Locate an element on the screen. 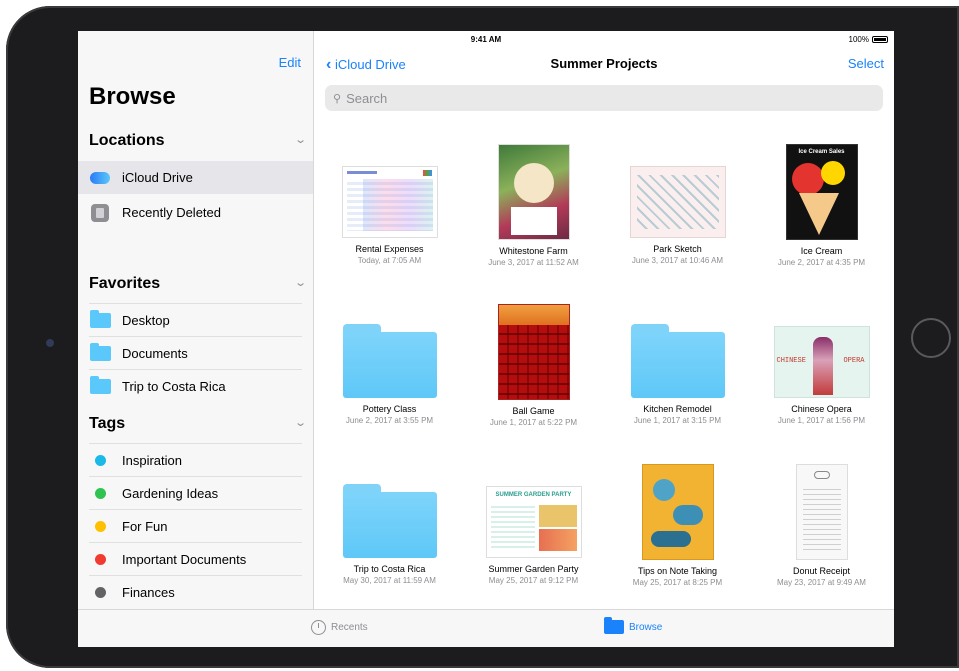  thumbnail-text: OPERA is located at coordinates (854, 361).